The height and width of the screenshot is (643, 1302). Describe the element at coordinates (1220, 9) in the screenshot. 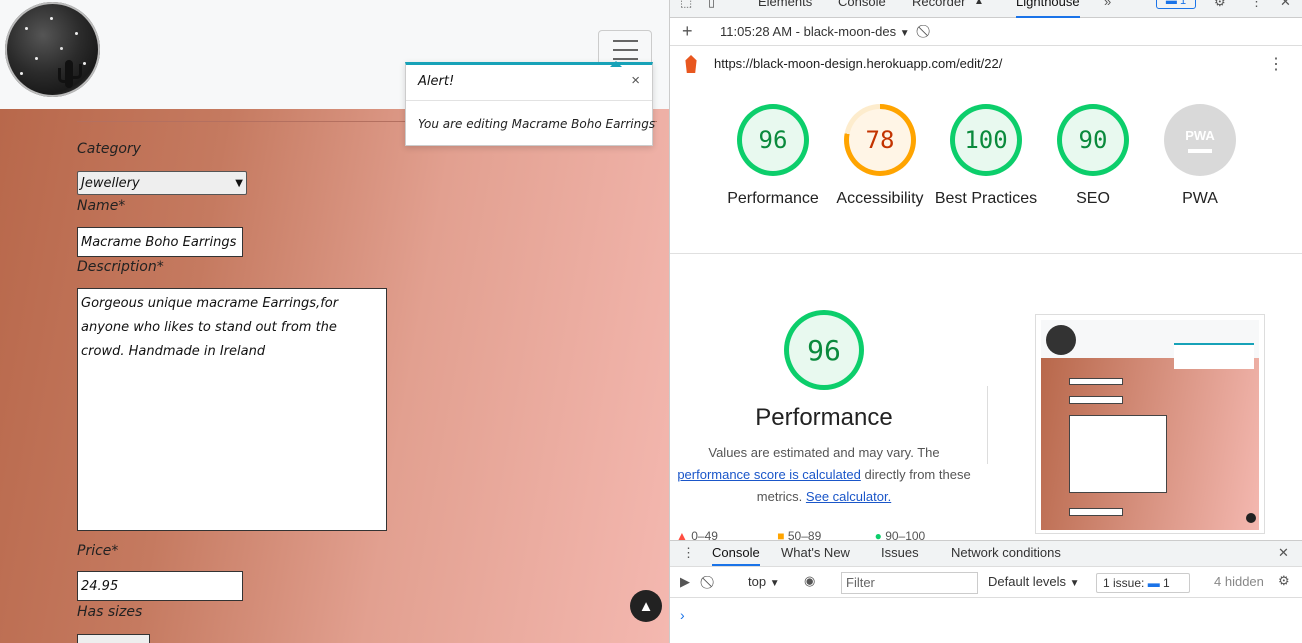

I see `gear-icon: ⚙` at that location.